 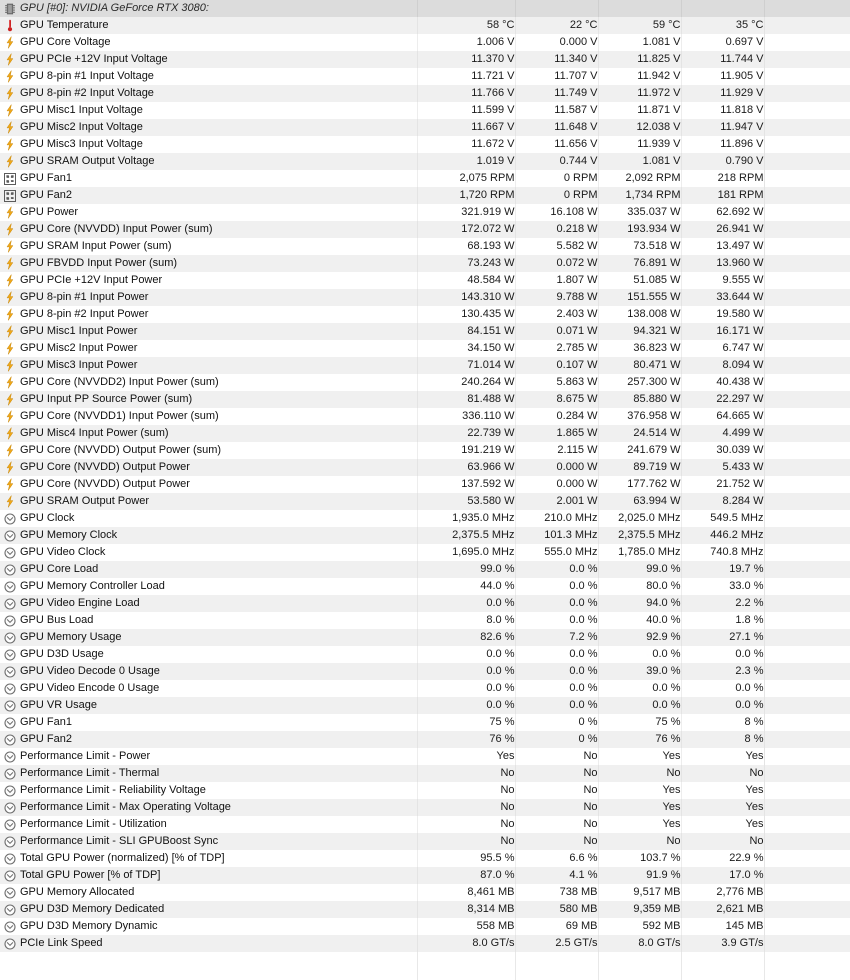 I want to click on sensor-label-cell: GPU Bus Load, so click(x=208, y=620).